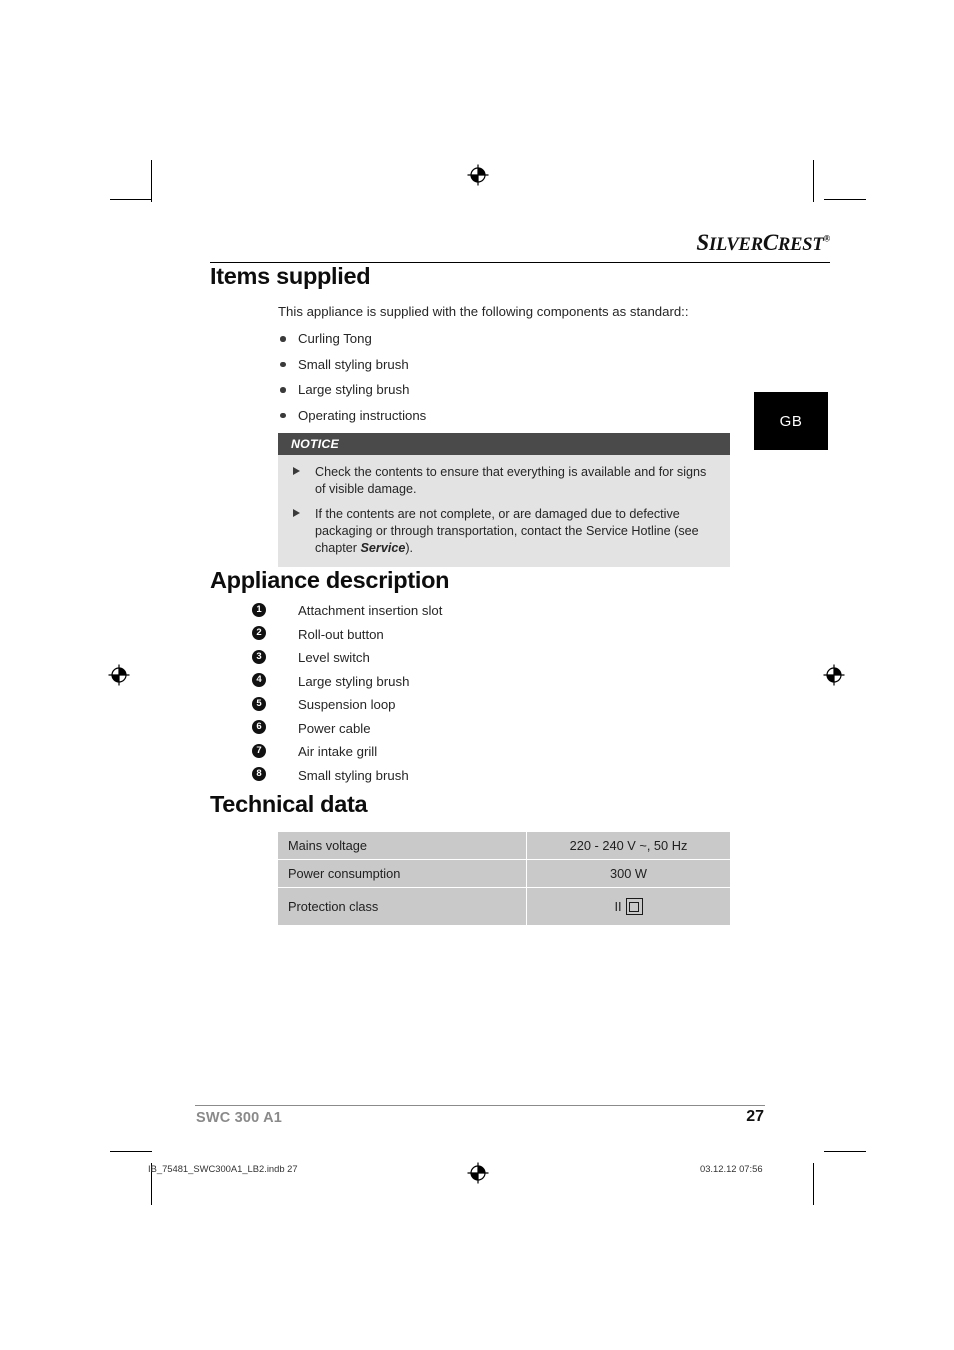  I want to click on part-number-badge: 6, so click(259, 727).